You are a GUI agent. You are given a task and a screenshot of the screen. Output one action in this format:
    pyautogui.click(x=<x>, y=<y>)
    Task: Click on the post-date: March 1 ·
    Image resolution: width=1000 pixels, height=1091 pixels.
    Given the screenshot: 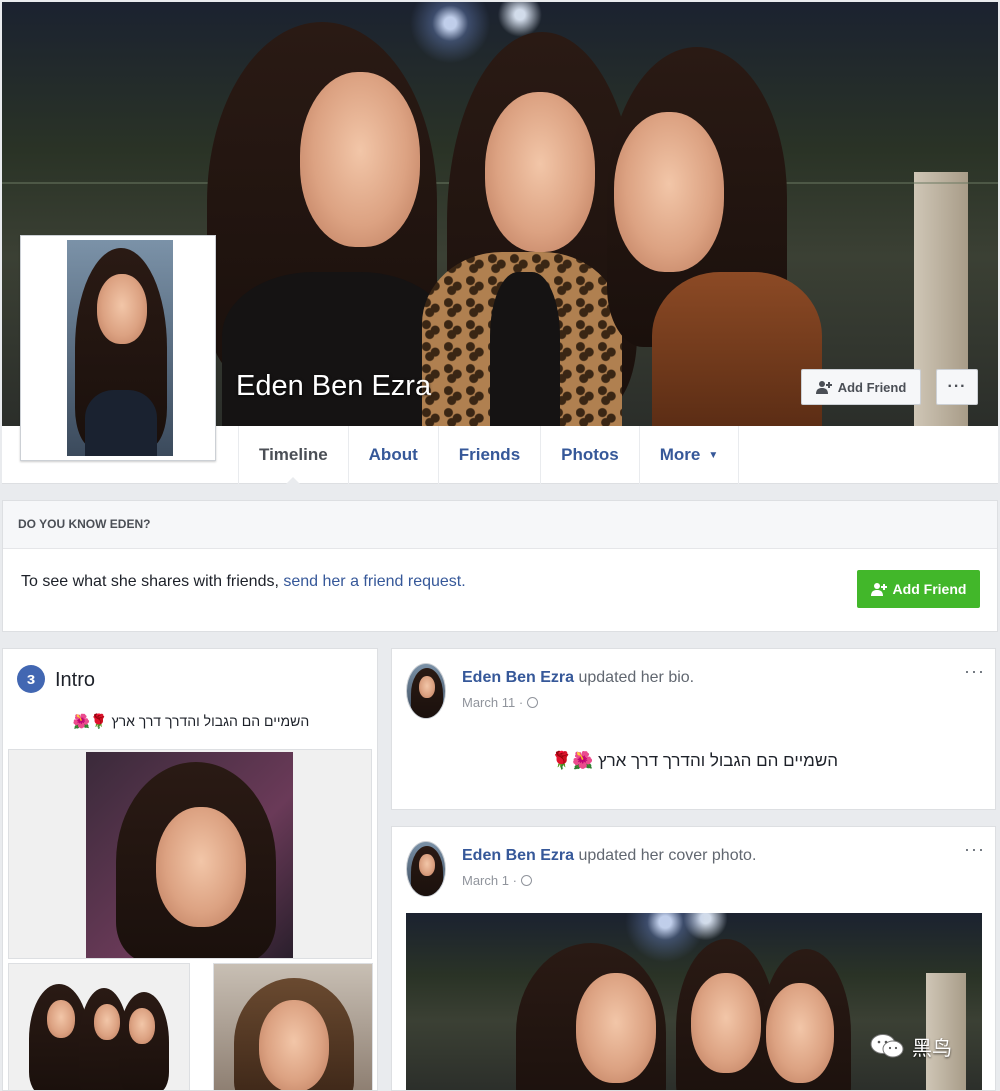 What is the action you would take?
    pyautogui.click(x=497, y=880)
    